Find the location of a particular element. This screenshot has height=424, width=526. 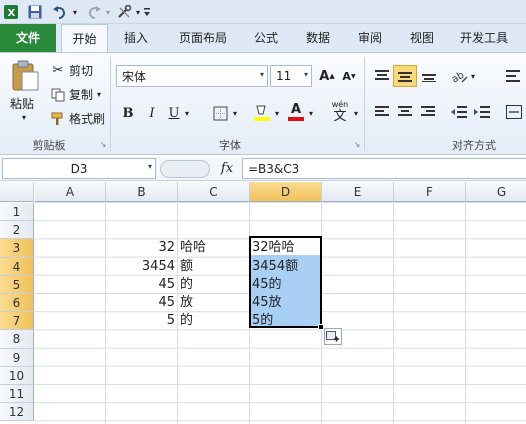

column-header-f: F is located at coordinates (430, 192).